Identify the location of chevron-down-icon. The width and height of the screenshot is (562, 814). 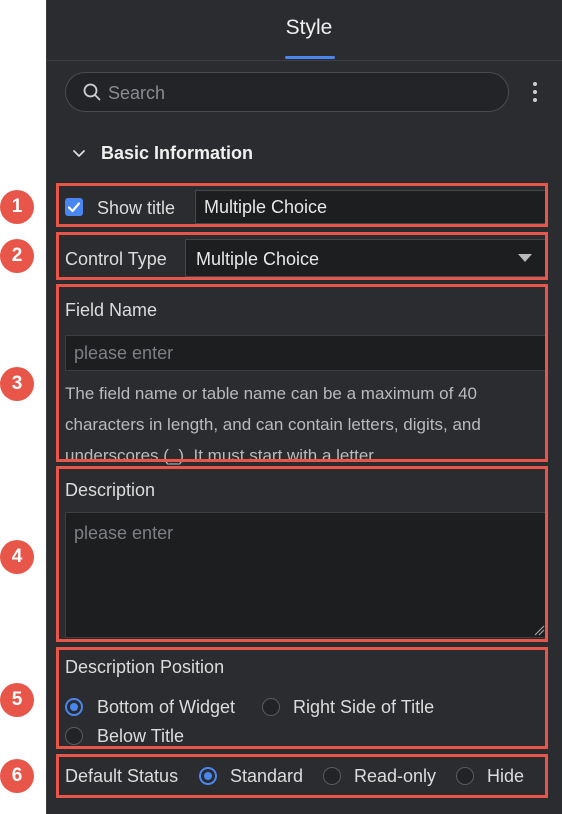
(79, 153).